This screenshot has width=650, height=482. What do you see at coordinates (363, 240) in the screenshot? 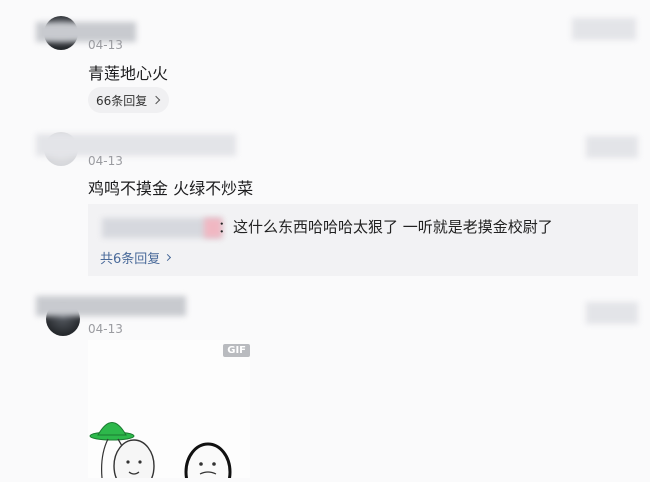
I see `reply-preview: ：这什么东西哈哈哈太狠了 一听就是老摸金校尉了 共6条回复` at bounding box center [363, 240].